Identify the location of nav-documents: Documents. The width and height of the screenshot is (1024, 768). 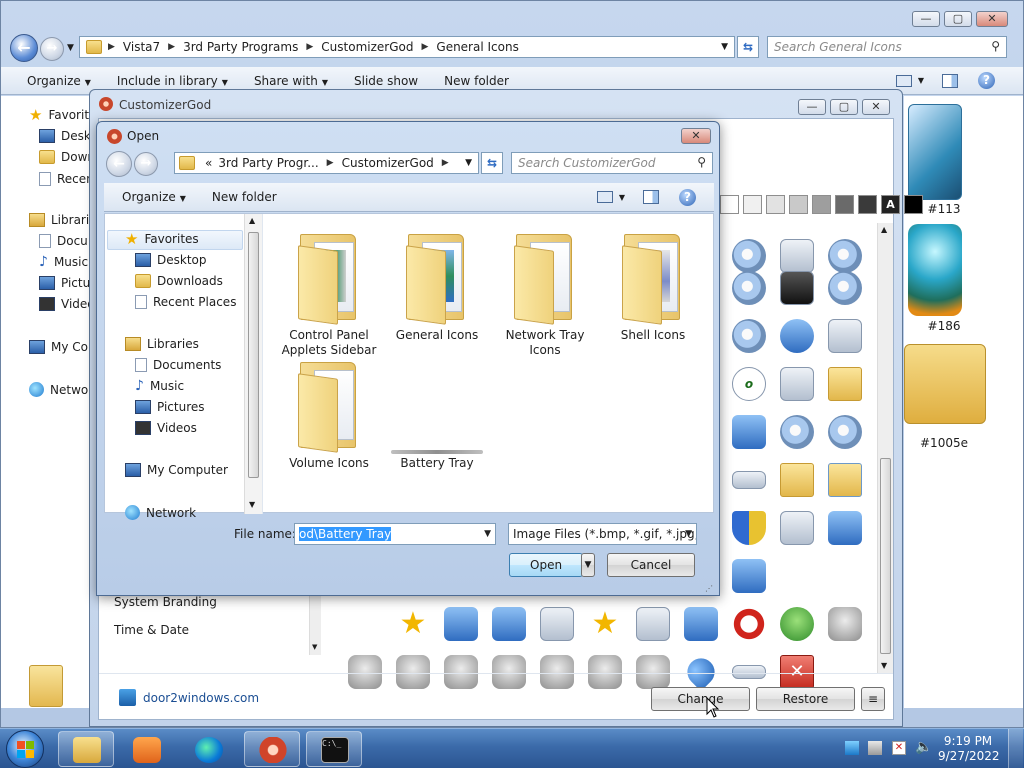
(178, 365).